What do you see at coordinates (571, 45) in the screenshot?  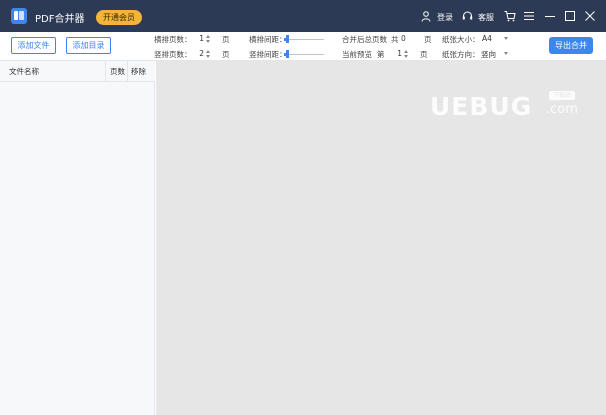 I see `export-merge-button: 导出合并` at bounding box center [571, 45].